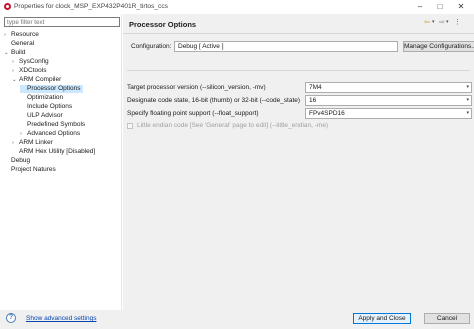  What do you see at coordinates (56, 124) in the screenshot?
I see `tree-item-label: Predefined Symbols` at bounding box center [56, 124].